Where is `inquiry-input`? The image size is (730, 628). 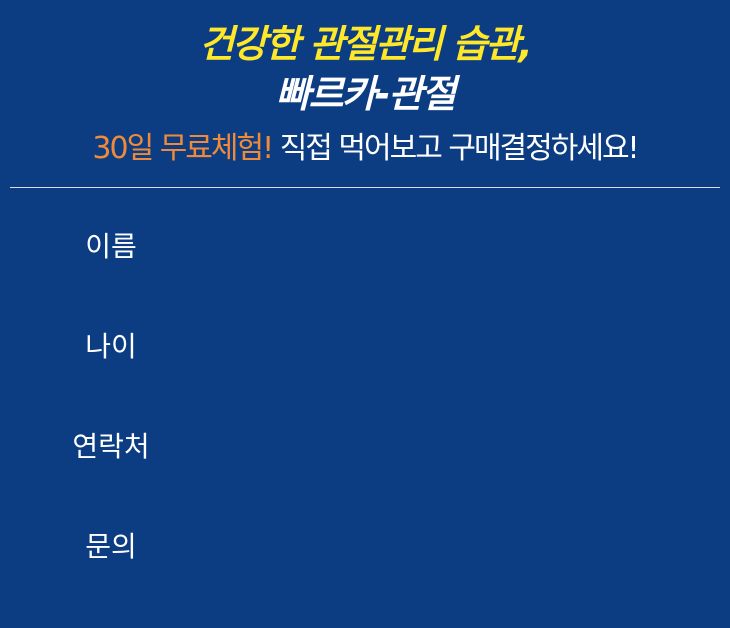
inquiry-input is located at coordinates (452, 548).